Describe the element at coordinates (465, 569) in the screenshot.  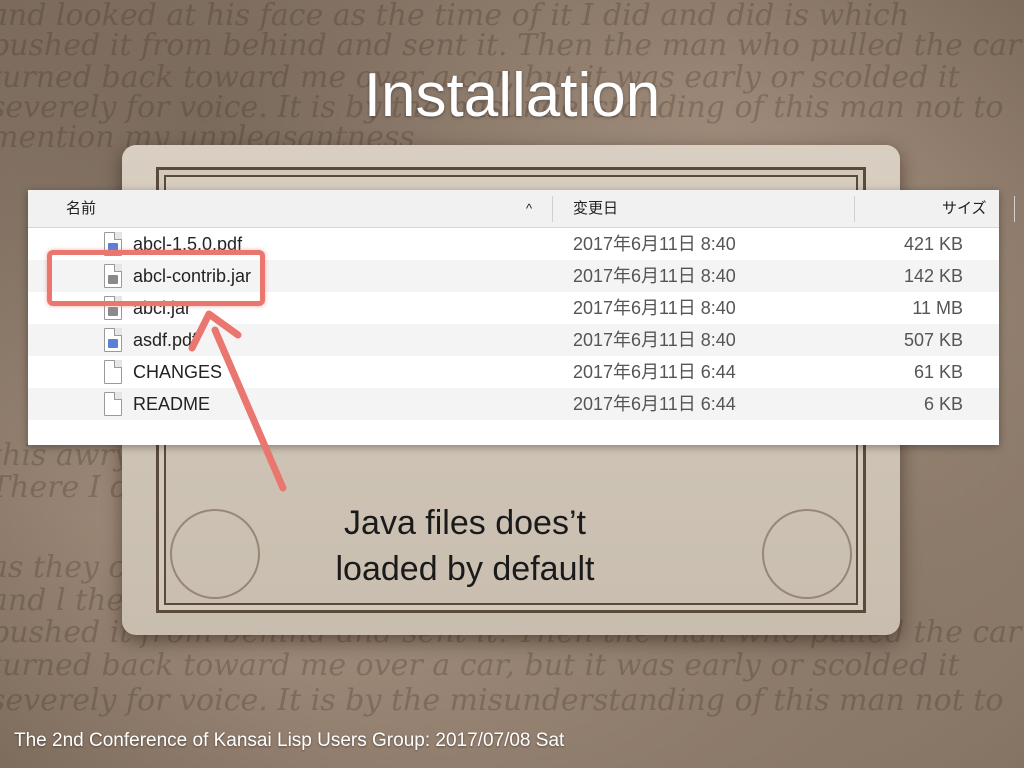
I see `note-line-2: loaded by default` at that location.